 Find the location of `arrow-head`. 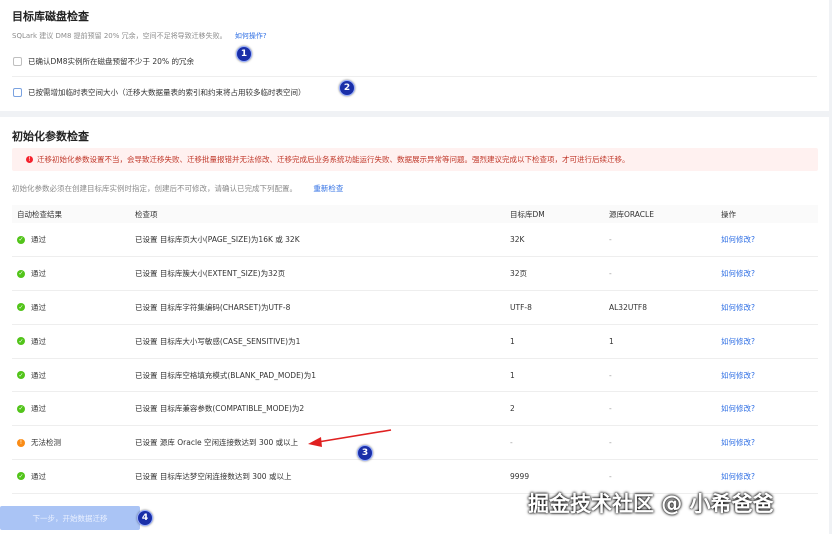

arrow-head is located at coordinates (315, 442).